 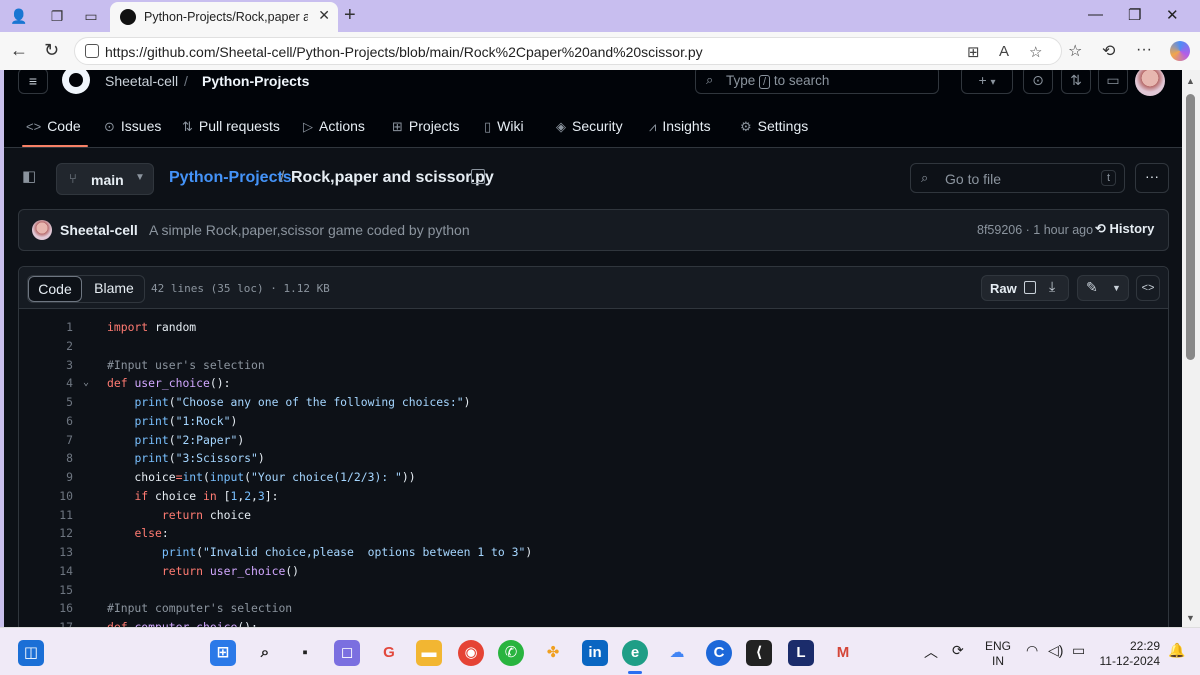 What do you see at coordinates (1108, 51) in the screenshot?
I see `history-icon: ⟲` at bounding box center [1108, 51].